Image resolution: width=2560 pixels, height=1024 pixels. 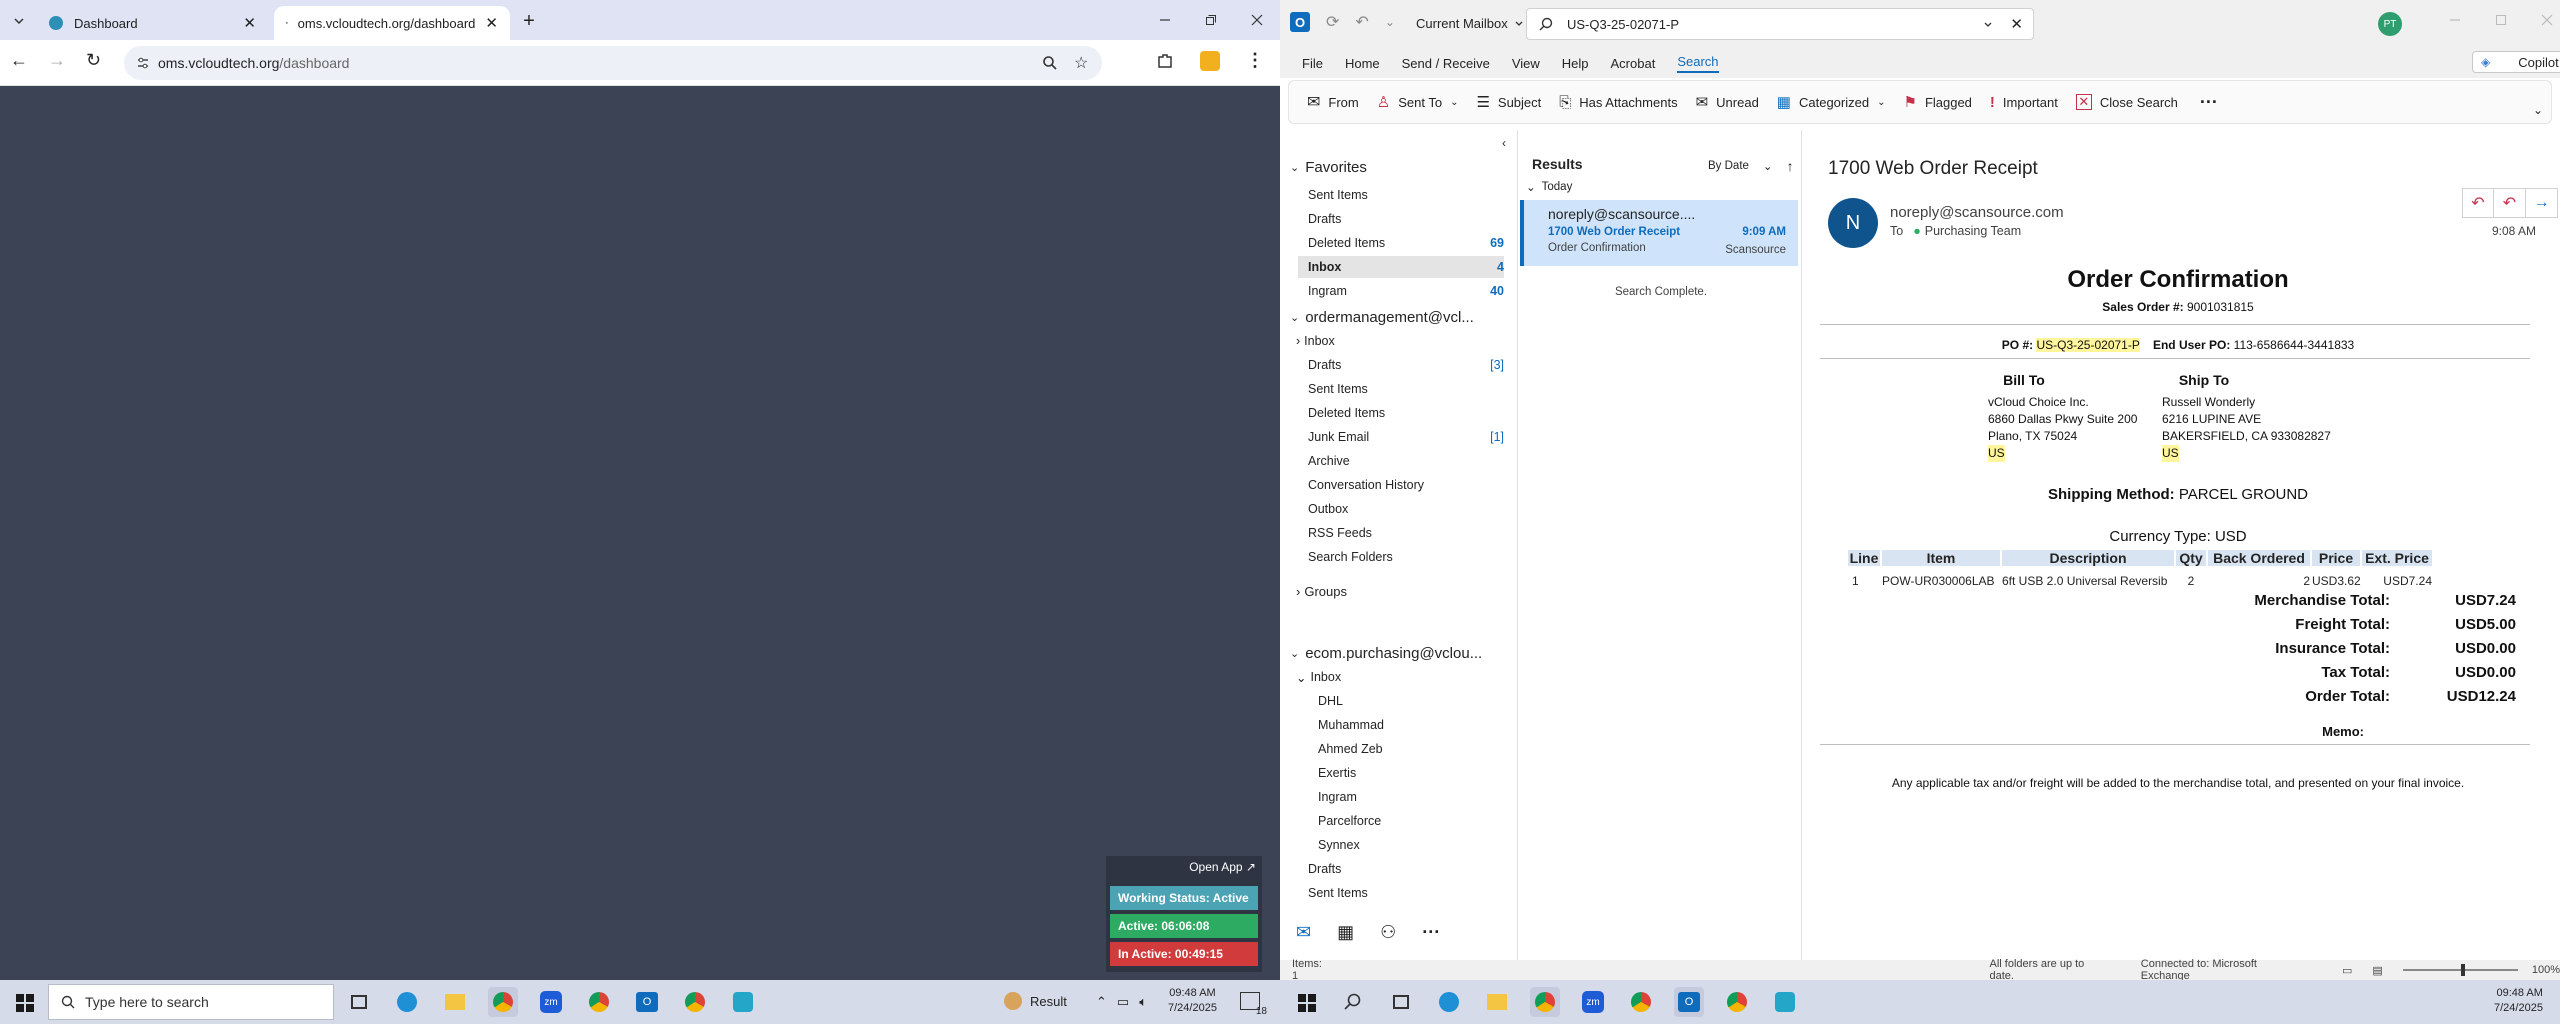 I want to click on folder-inbox: › Inbox, so click(x=1394, y=341).